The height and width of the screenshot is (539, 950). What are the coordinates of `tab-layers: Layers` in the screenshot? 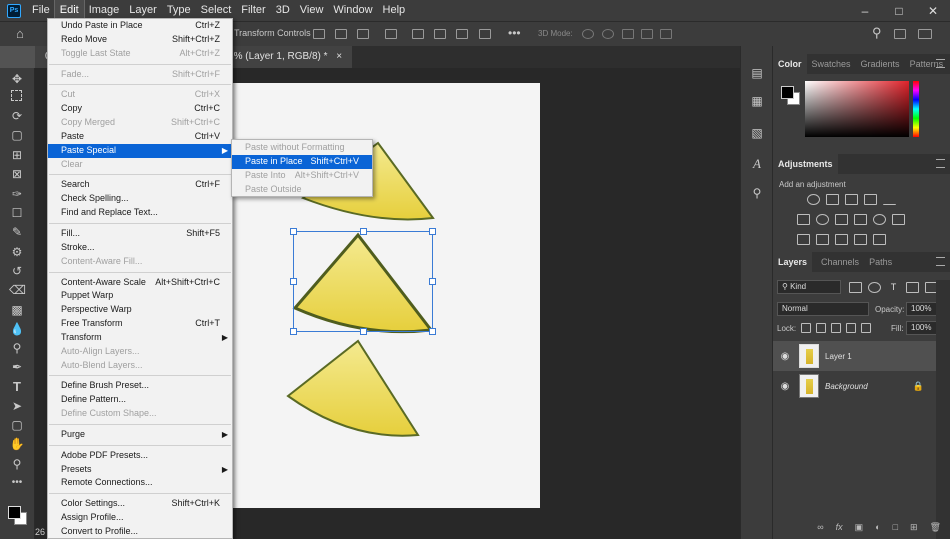 It's located at (793, 262).